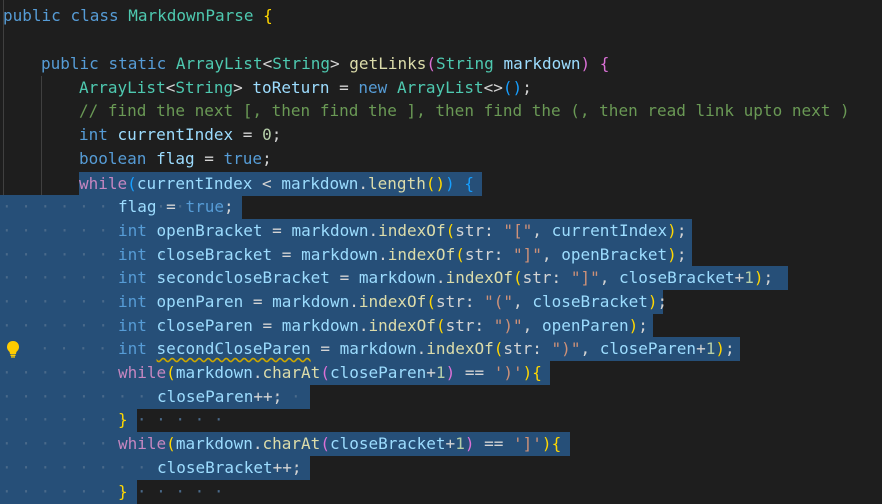  Describe the element at coordinates (137, 63) in the screenshot. I see `keyword: static` at that location.